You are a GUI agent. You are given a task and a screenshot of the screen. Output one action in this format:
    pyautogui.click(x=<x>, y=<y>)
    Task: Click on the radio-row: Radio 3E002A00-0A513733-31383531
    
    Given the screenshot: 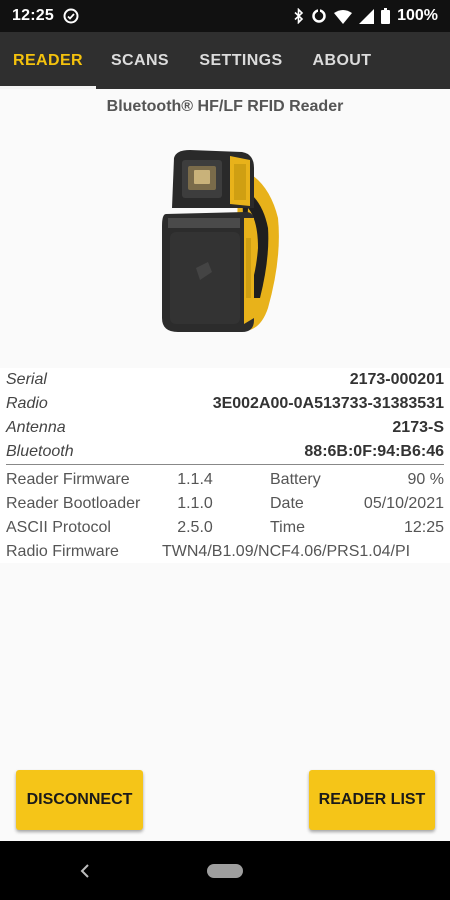 What is the action you would take?
    pyautogui.click(x=225, y=404)
    